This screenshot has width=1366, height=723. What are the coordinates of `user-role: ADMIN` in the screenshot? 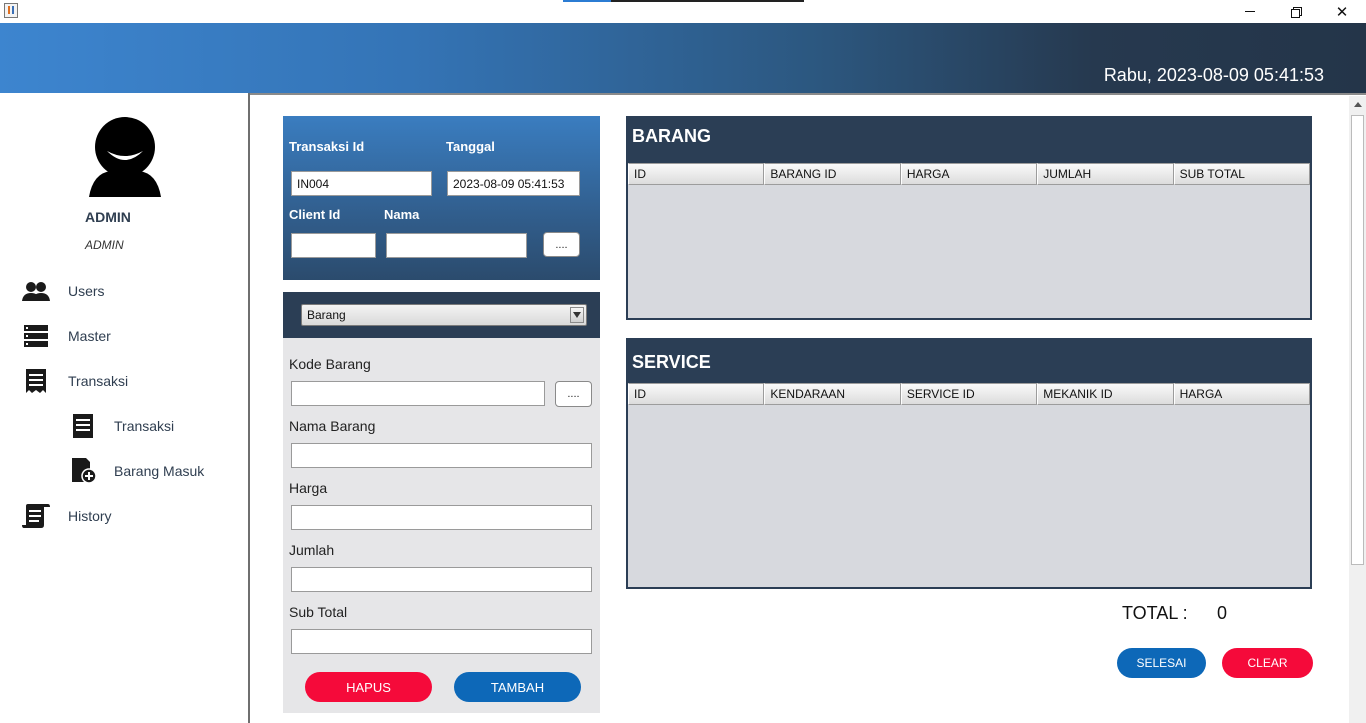 It's located at (104, 245).